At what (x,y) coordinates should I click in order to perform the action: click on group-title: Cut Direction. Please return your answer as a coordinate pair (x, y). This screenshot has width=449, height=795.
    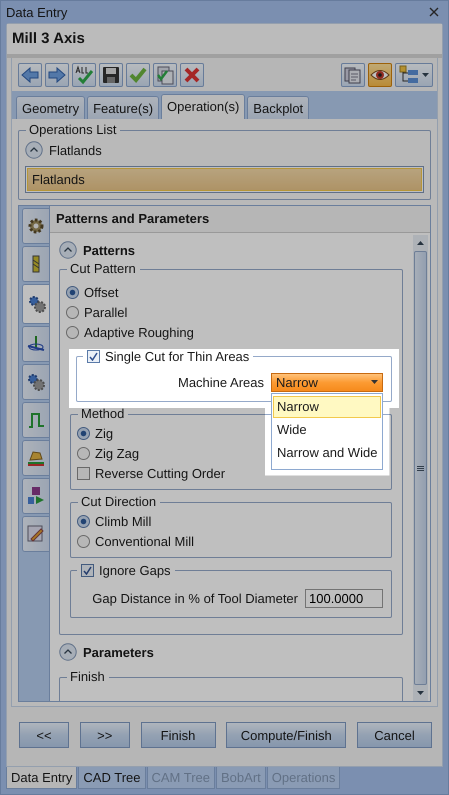
    Looking at the image, I should click on (119, 501).